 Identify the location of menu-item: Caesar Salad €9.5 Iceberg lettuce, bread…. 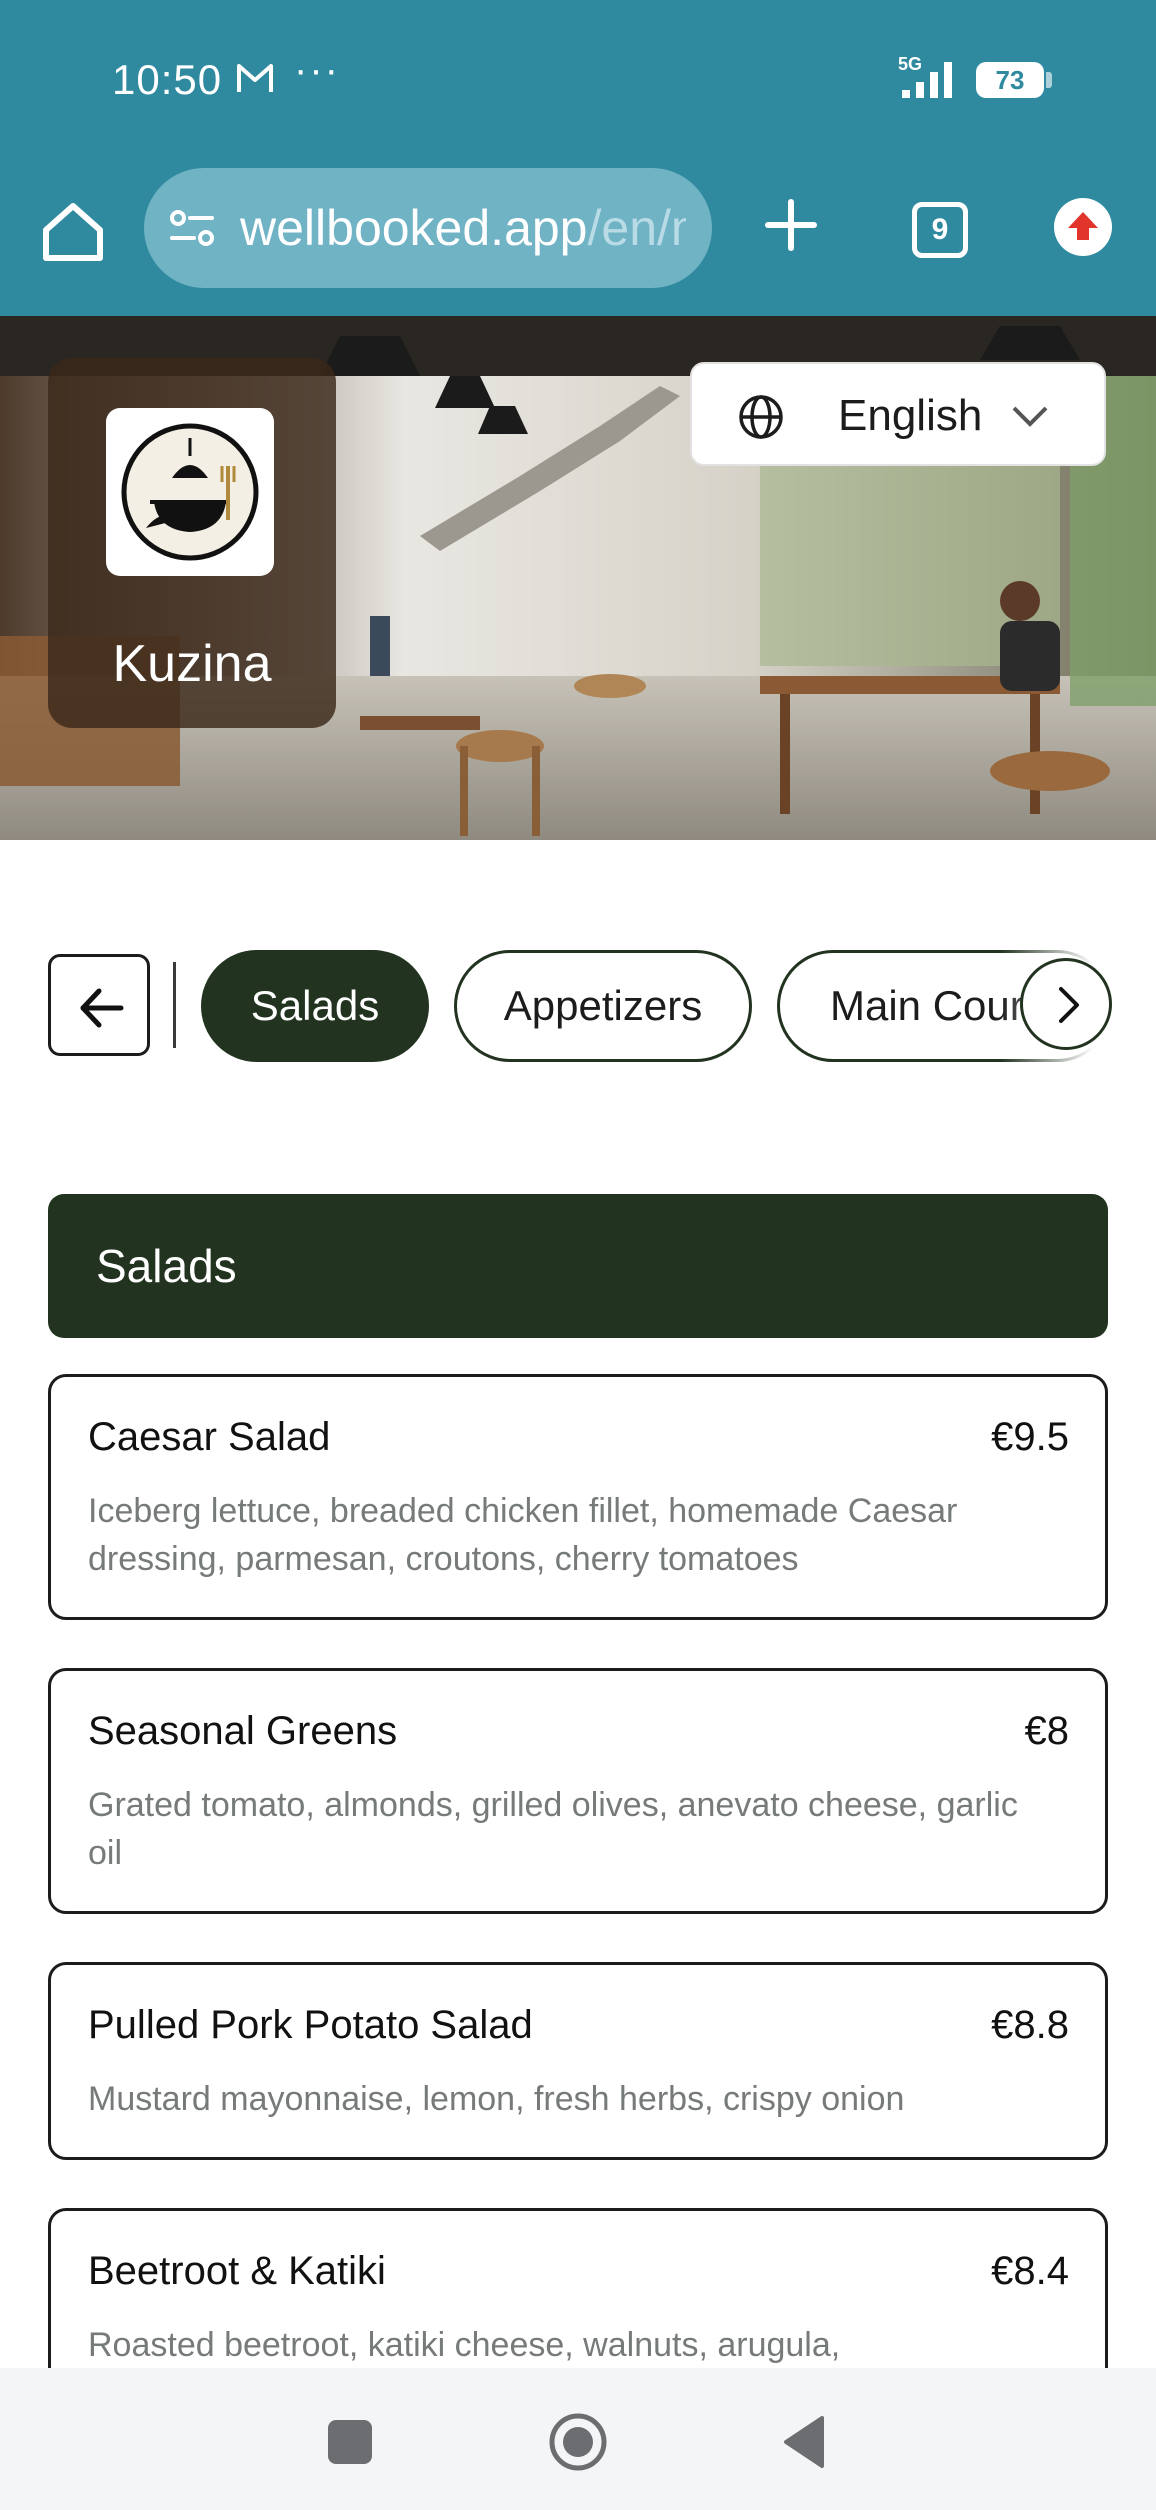
(578, 1497).